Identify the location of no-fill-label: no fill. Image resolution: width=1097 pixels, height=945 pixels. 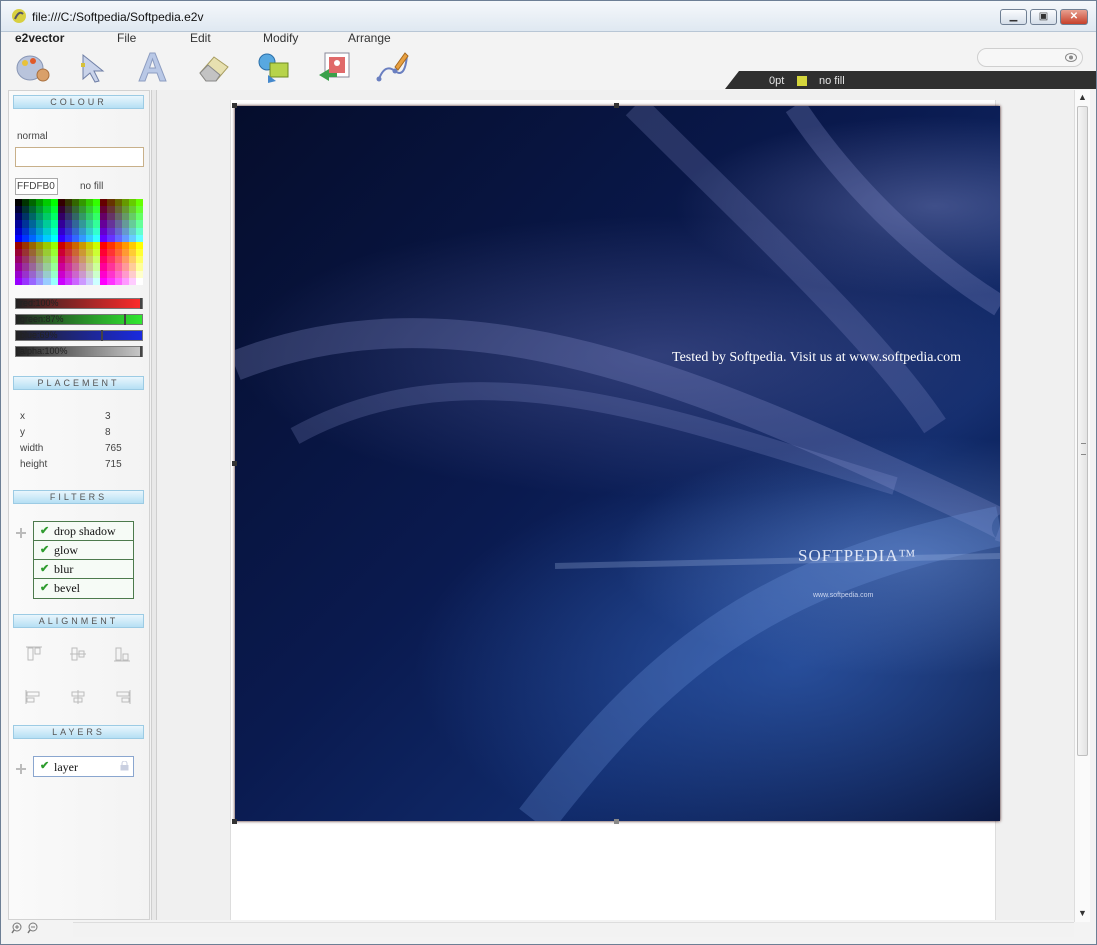
(91, 186).